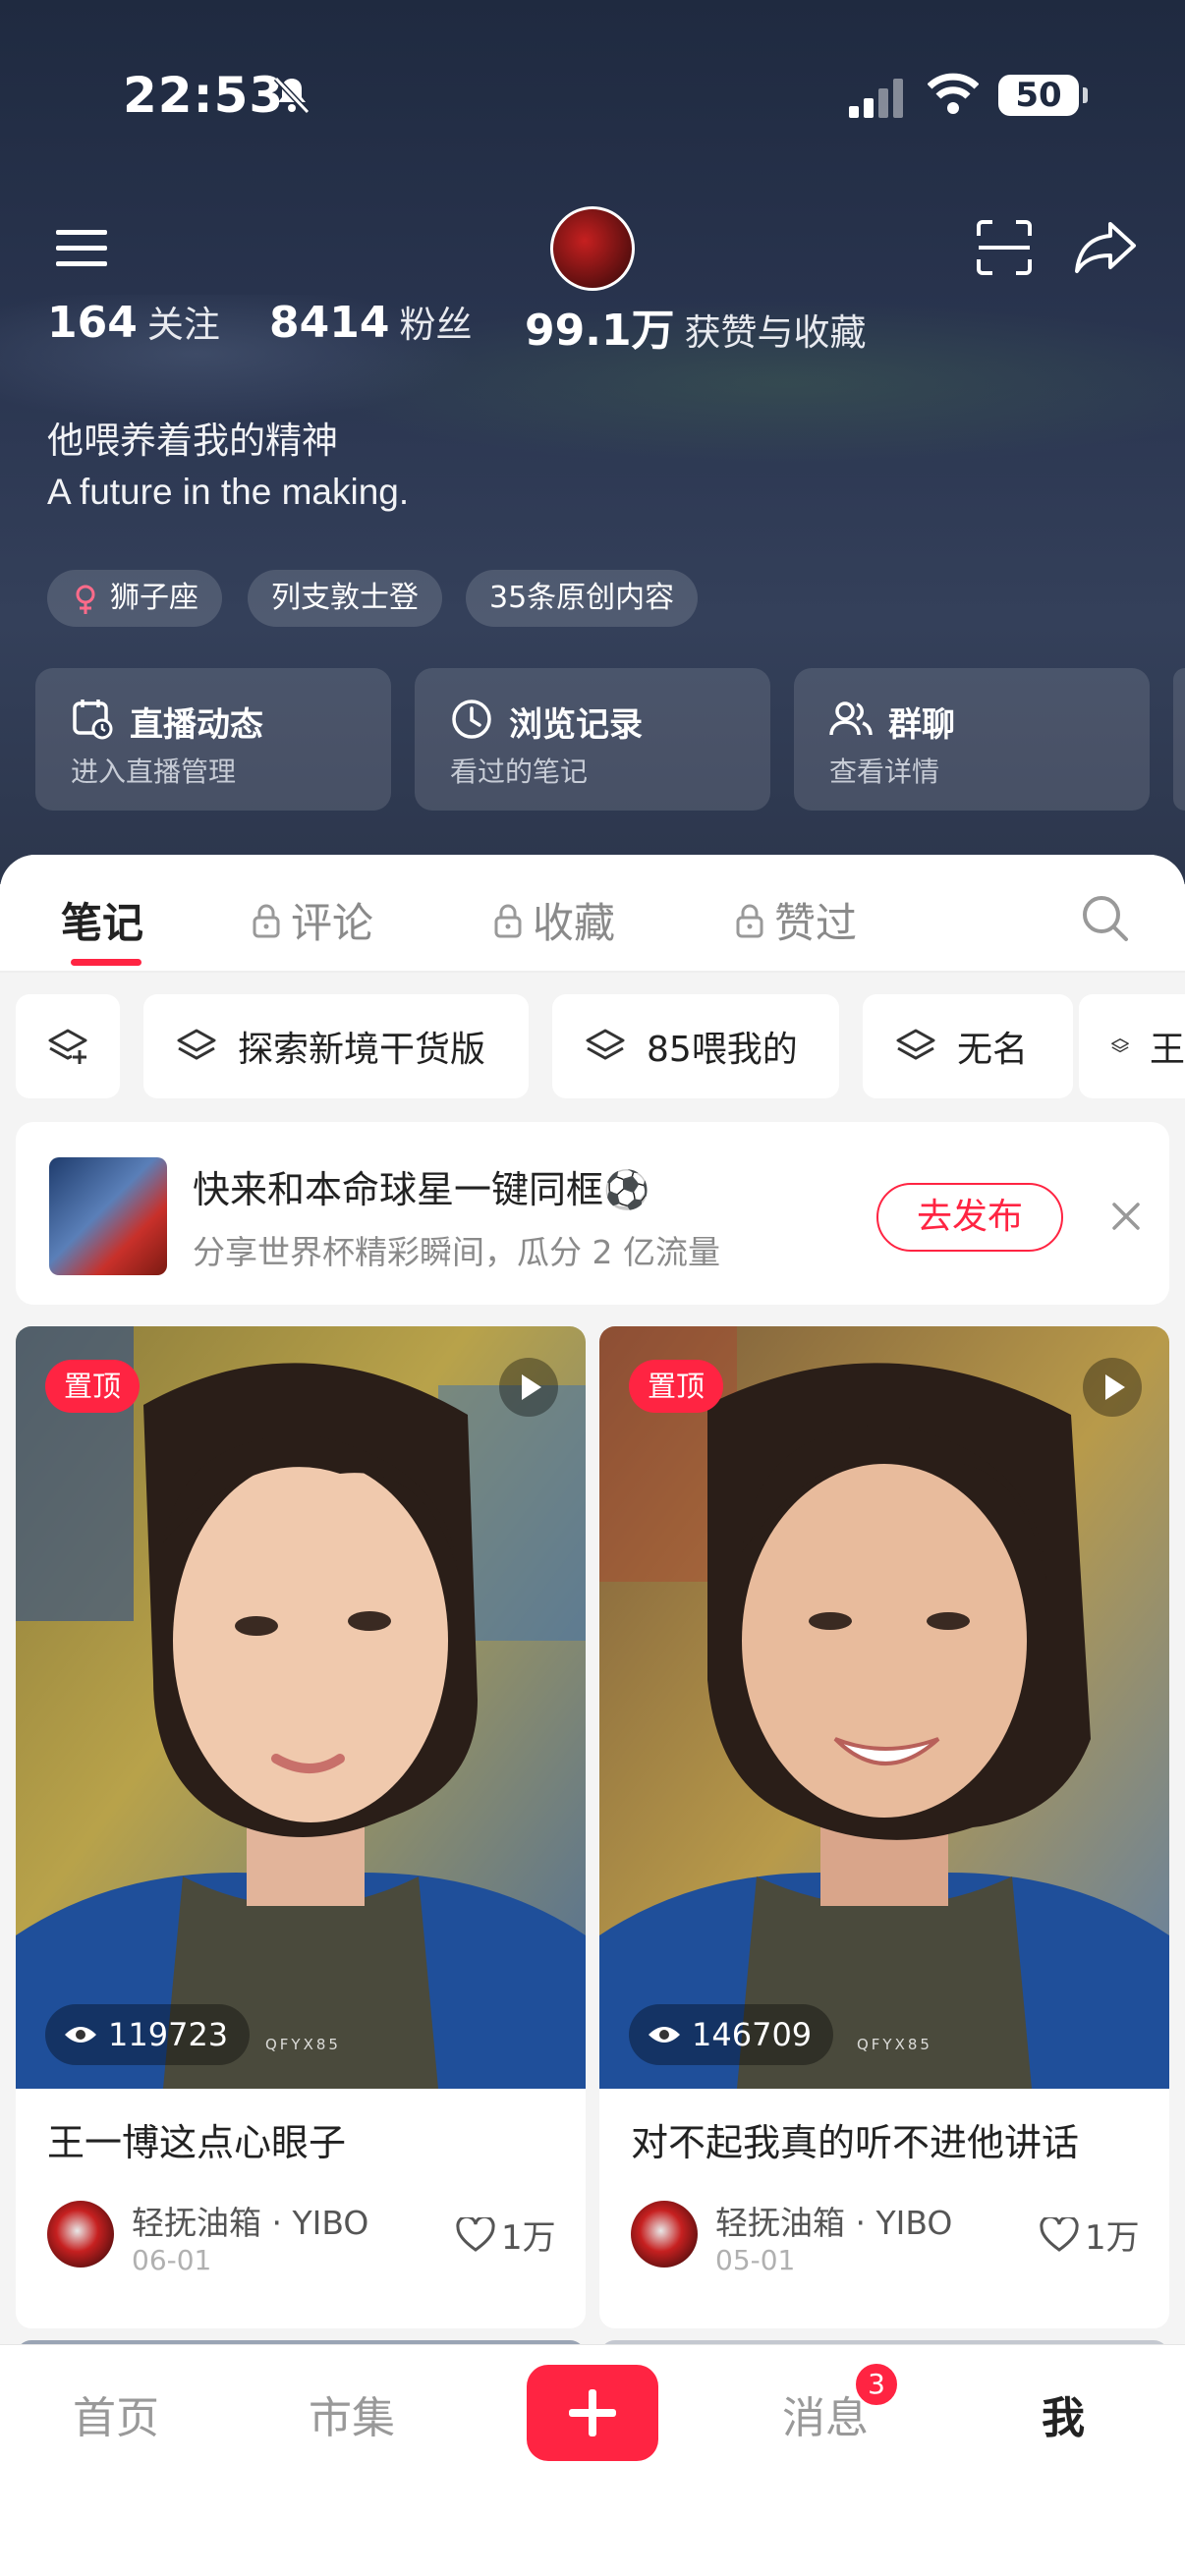 Image resolution: width=1185 pixels, height=2576 pixels. What do you see at coordinates (333, 923) in the screenshot?
I see `tab-label: 评论` at bounding box center [333, 923].